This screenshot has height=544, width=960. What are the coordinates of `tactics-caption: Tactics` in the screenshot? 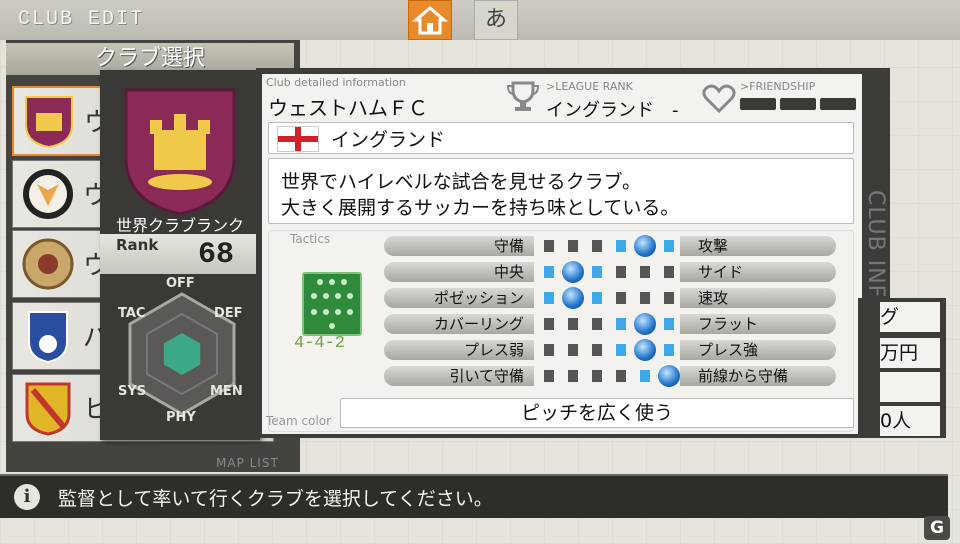 It's located at (310, 239).